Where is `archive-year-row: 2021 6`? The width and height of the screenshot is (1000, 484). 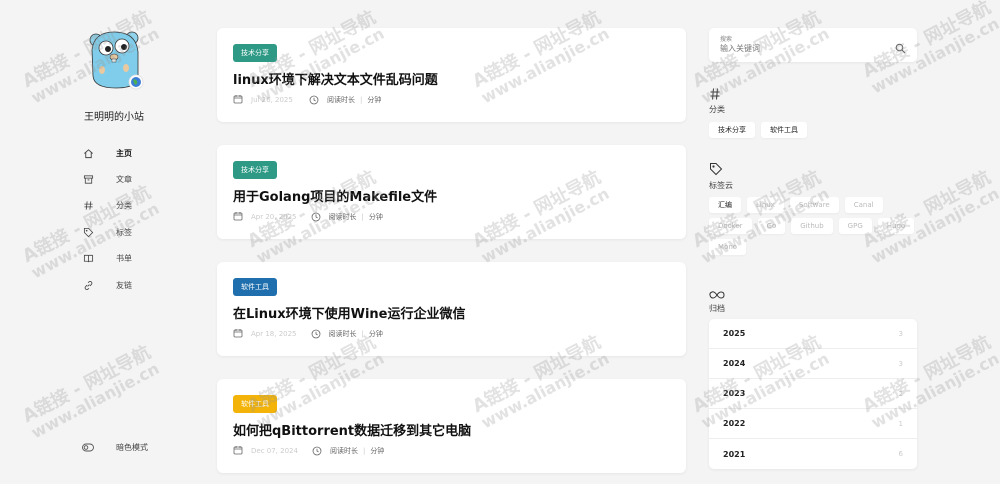
archive-year-row: 2021 6 is located at coordinates (813, 454).